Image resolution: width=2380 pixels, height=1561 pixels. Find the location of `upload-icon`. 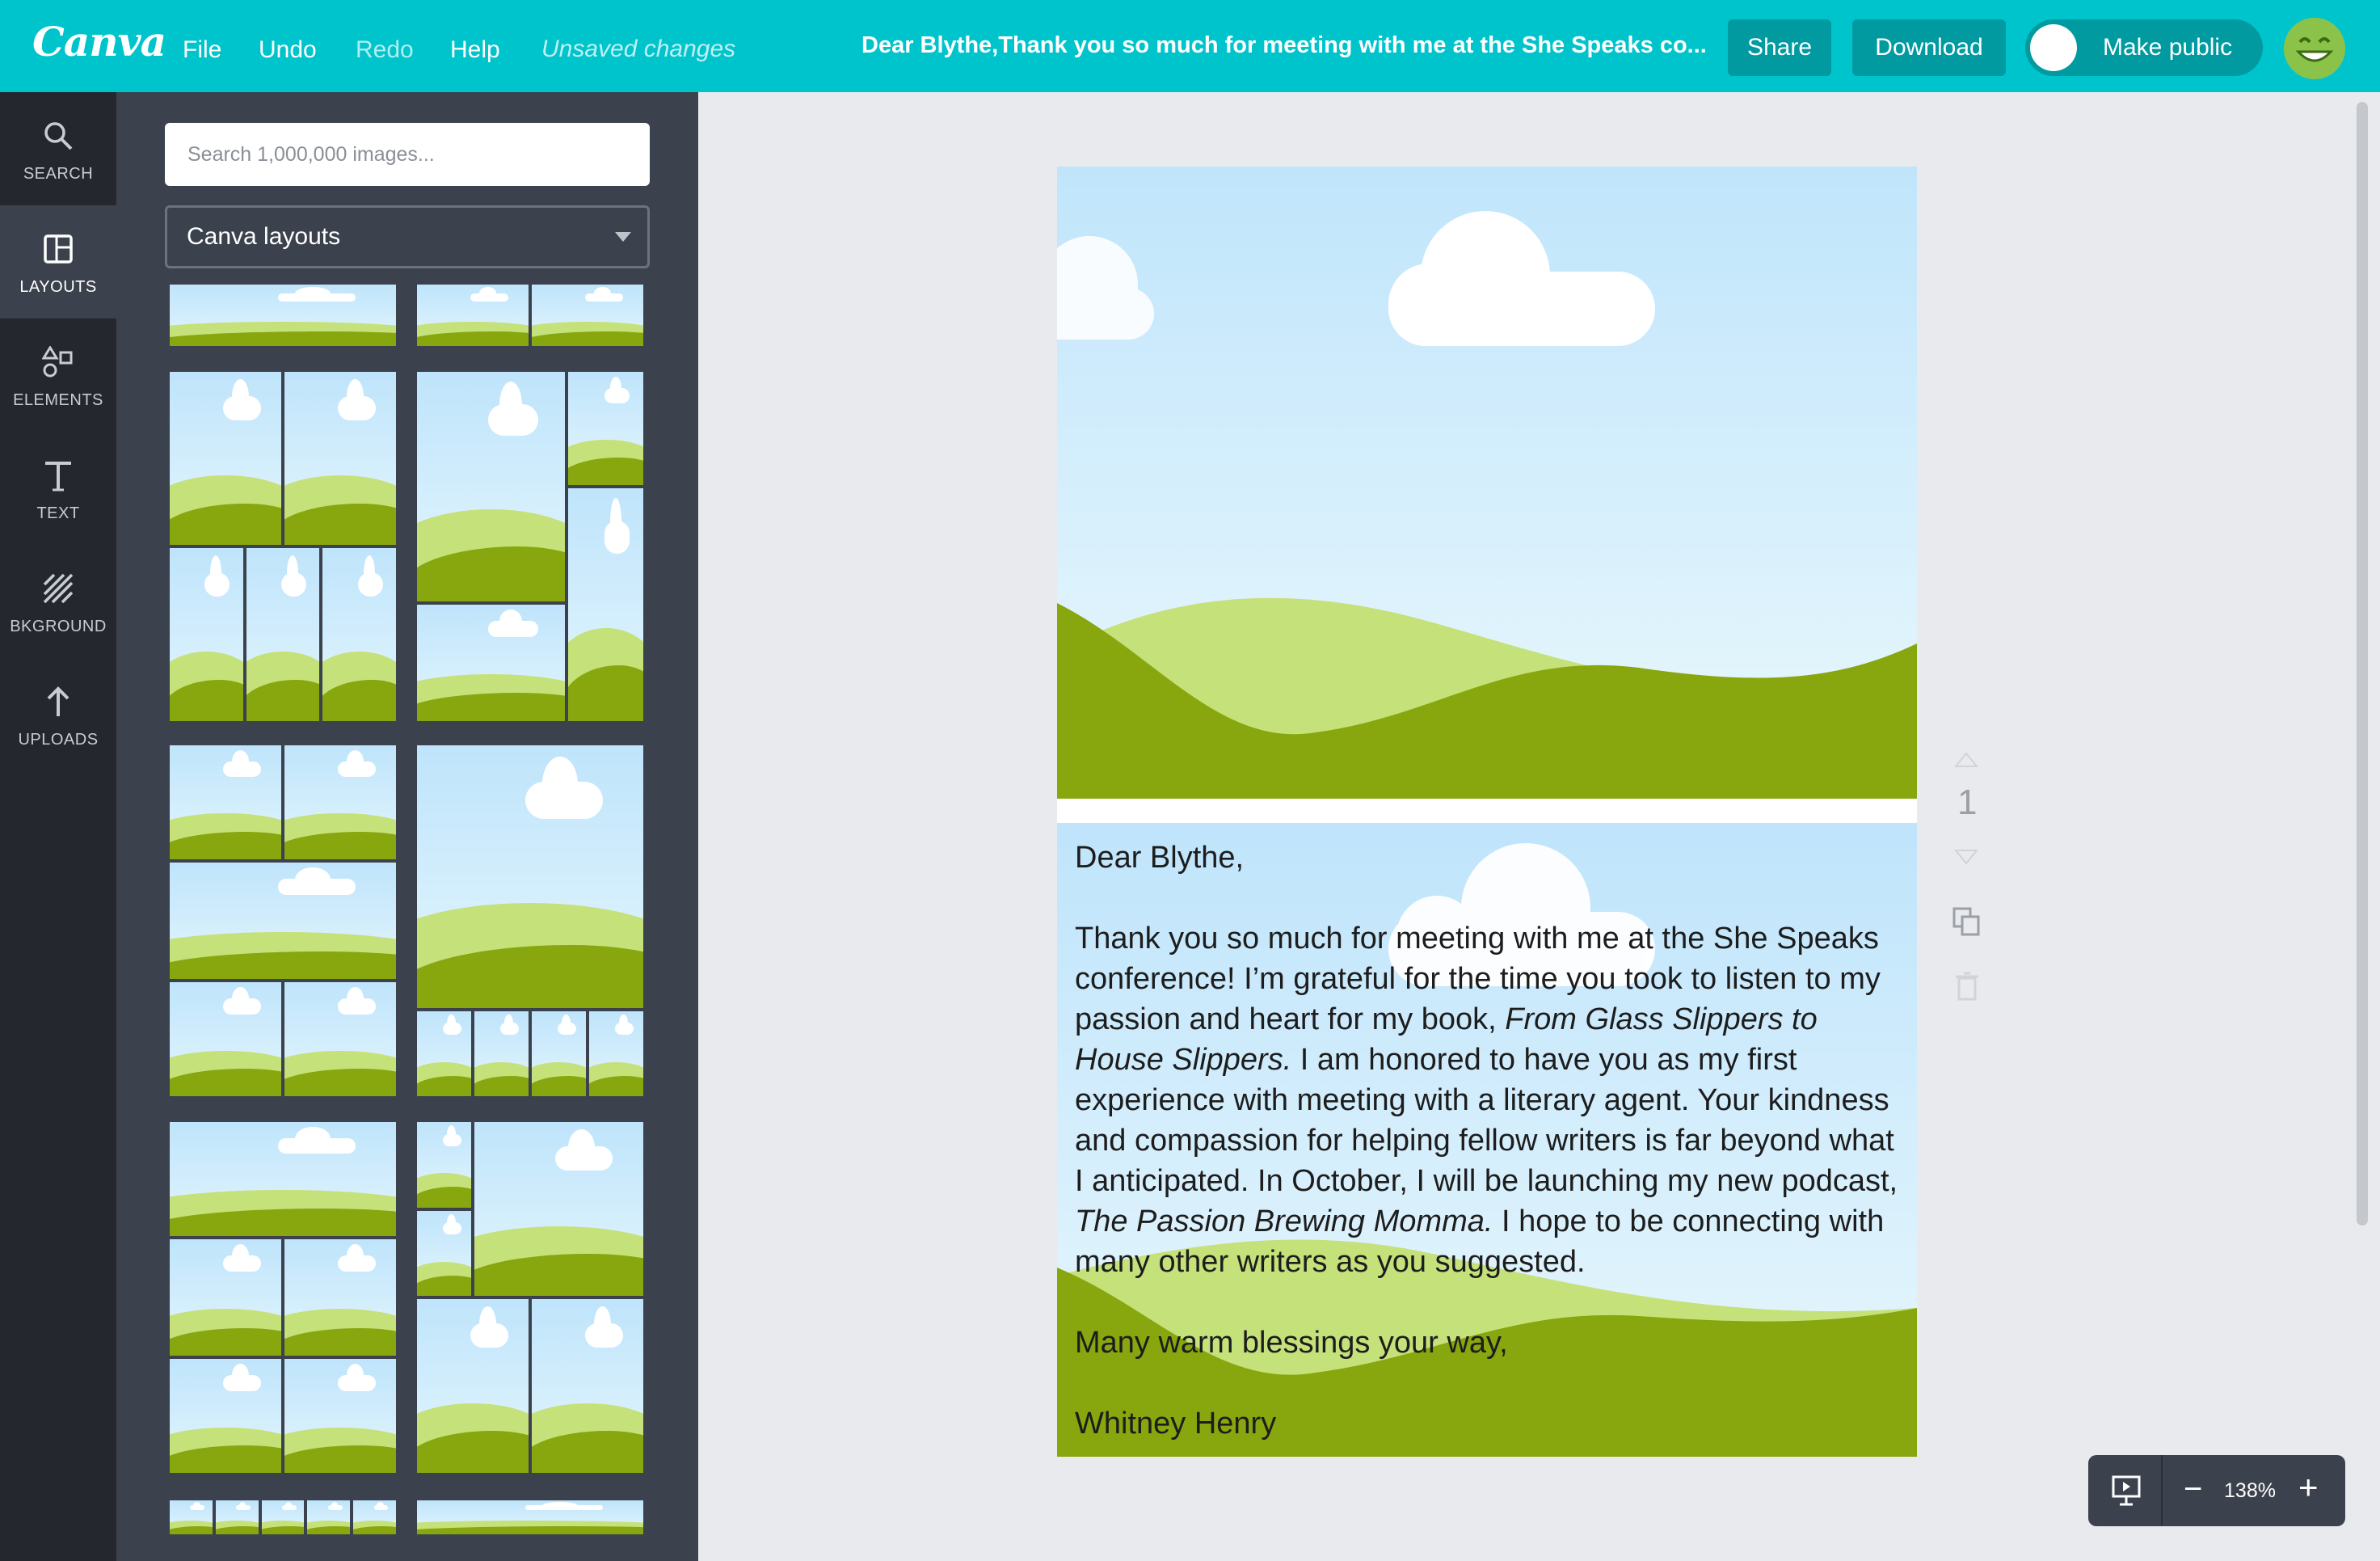

upload-icon is located at coordinates (59, 701).